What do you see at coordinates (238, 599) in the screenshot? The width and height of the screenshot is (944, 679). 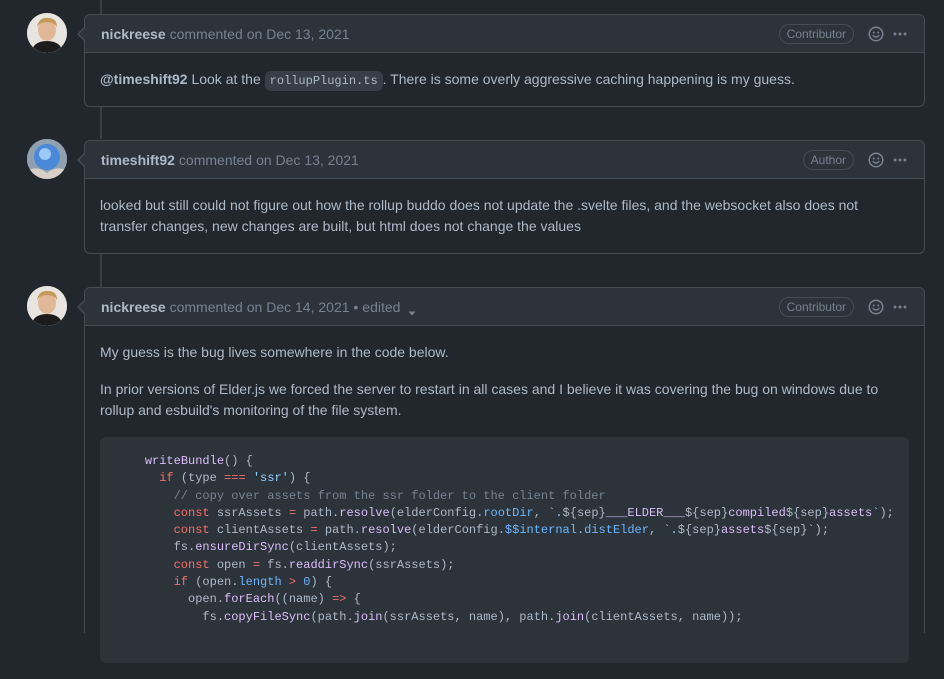 I see `code-line: open.forEach((name) => {` at bounding box center [238, 599].